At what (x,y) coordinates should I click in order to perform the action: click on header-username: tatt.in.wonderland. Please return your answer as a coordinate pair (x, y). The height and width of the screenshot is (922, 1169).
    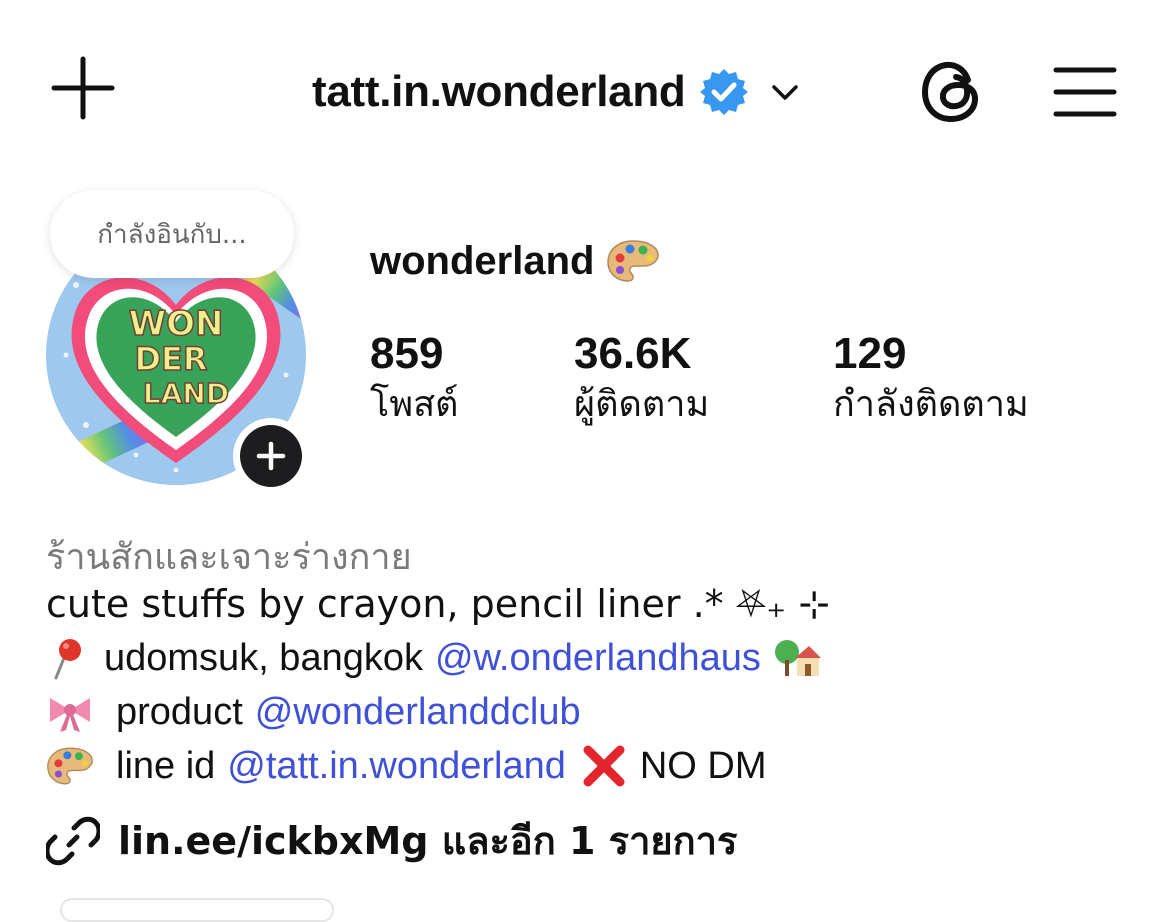
    Looking at the image, I should click on (499, 91).